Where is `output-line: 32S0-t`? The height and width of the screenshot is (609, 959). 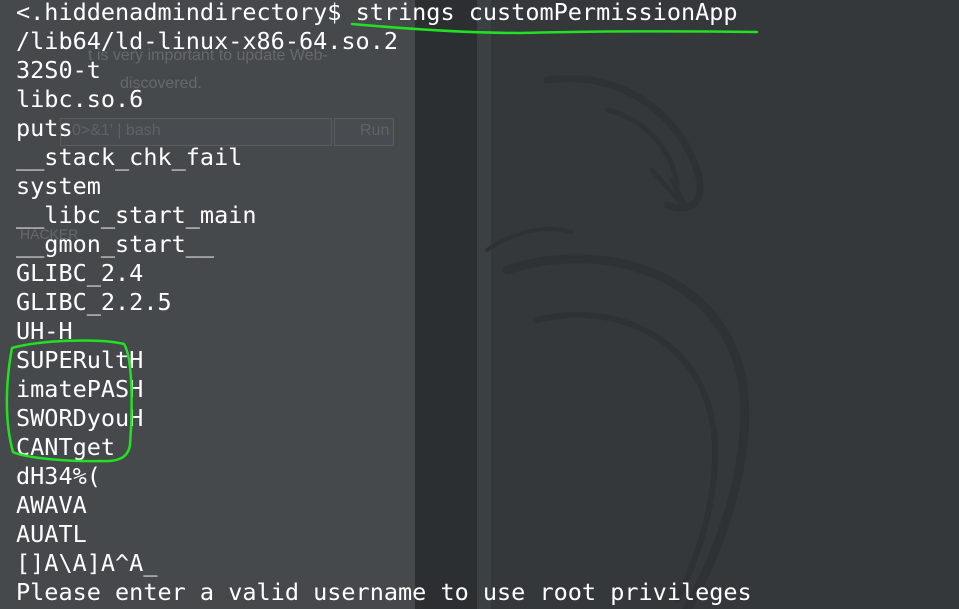
output-line: 32S0-t is located at coordinates (58, 70).